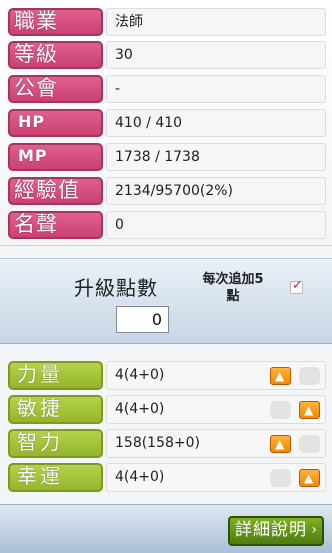  I want to click on auto-assign-label-line2: 點, so click(233, 296).